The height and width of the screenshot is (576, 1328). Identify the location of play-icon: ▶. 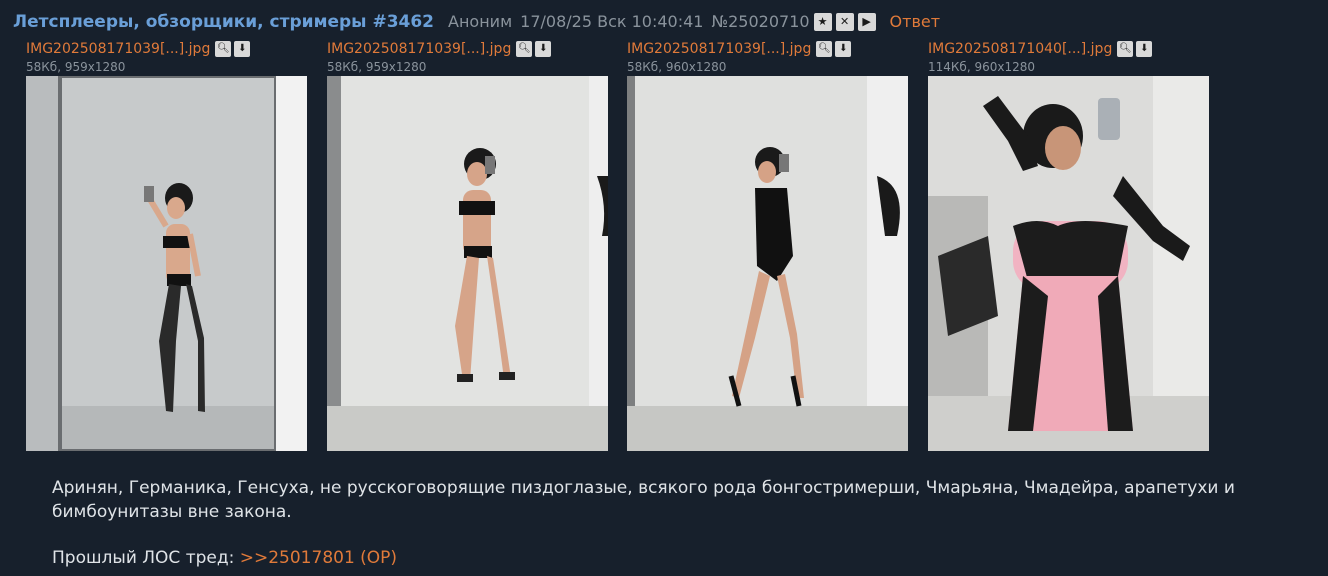
(866, 22).